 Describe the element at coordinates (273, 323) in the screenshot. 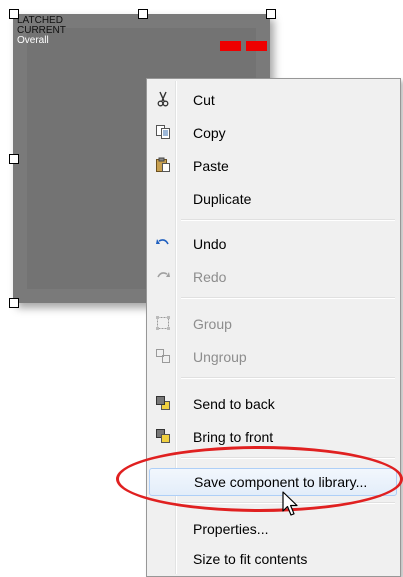

I see `menu-item-group: Group` at that location.